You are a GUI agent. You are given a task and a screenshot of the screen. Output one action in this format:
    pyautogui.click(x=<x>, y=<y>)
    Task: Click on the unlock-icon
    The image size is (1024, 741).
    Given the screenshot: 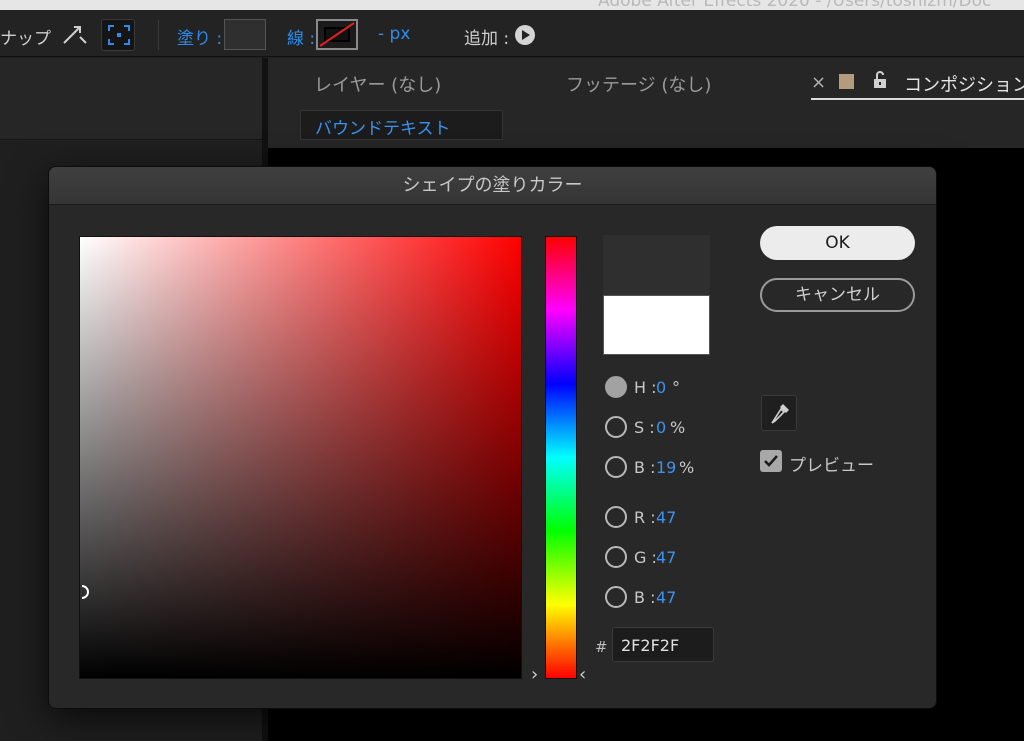 What is the action you would take?
    pyautogui.click(x=880, y=80)
    